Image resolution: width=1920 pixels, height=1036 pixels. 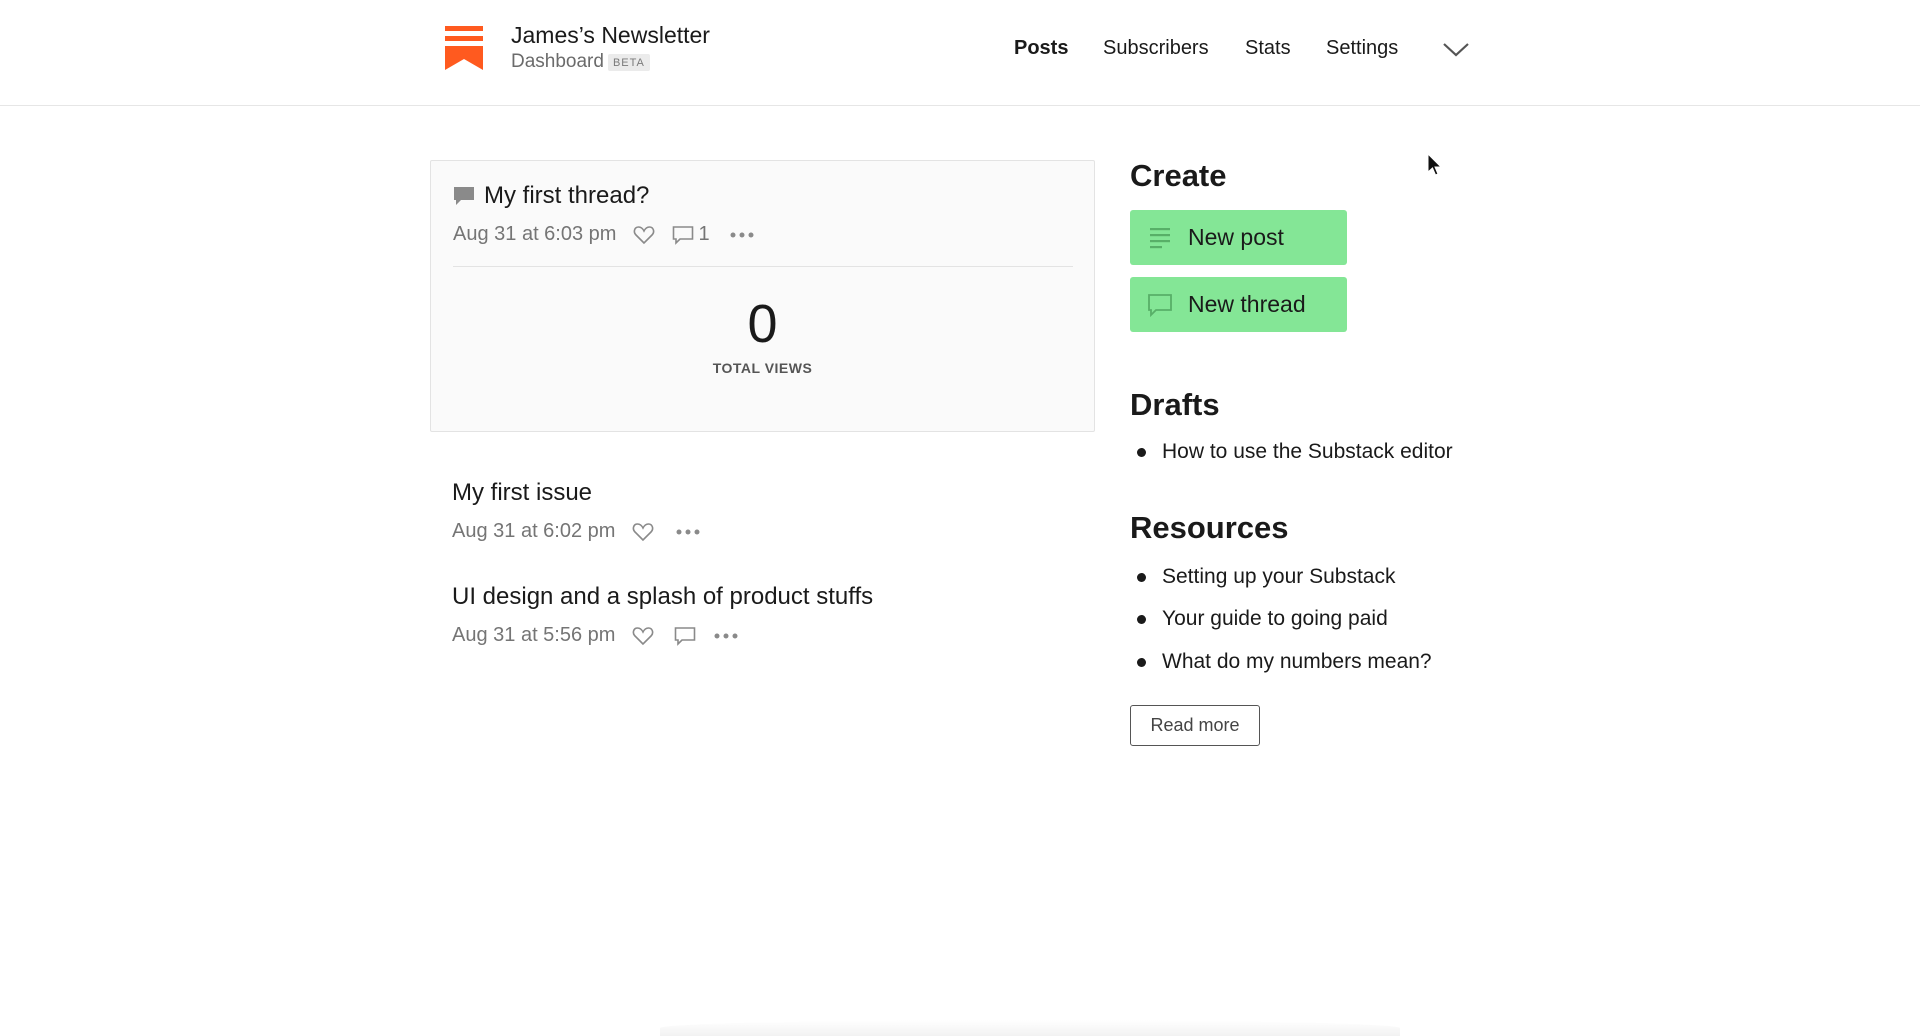 What do you see at coordinates (1041, 48) in the screenshot?
I see `nav-posts: Posts` at bounding box center [1041, 48].